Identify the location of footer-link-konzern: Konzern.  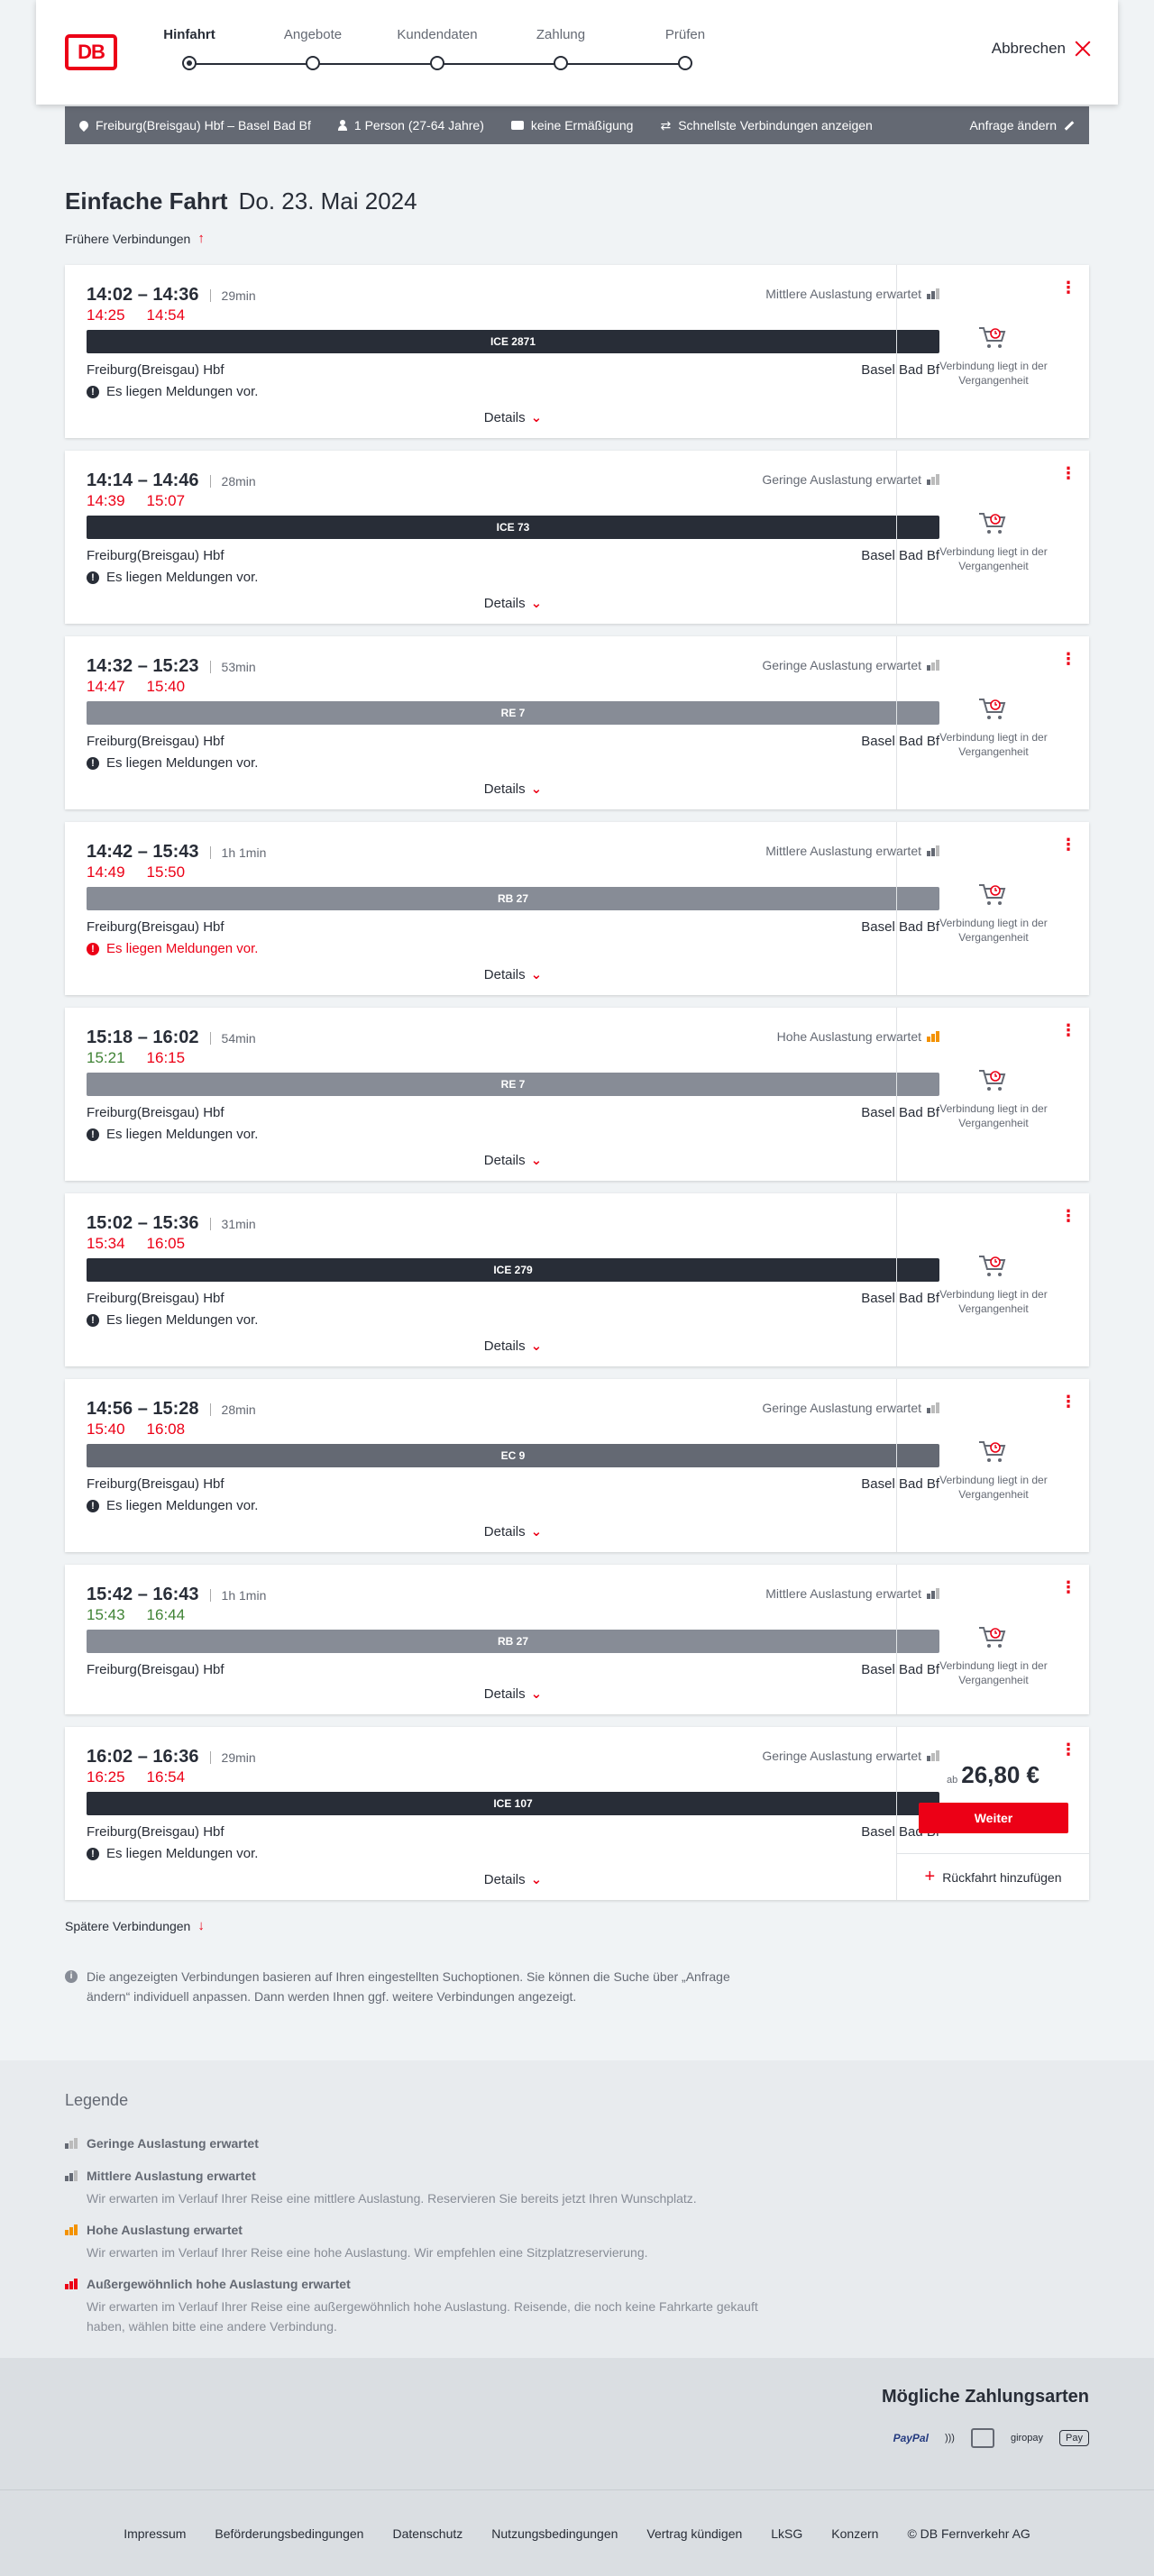
(854, 2533).